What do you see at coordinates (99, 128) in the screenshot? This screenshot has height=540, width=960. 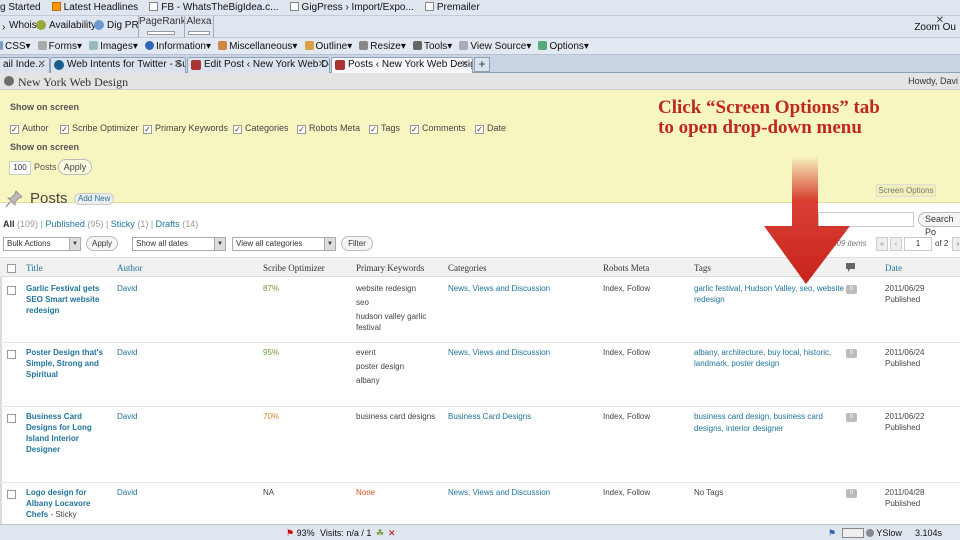 I see `checkbox-scribe-optimizer: ✓ Scribe Optimizer` at bounding box center [99, 128].